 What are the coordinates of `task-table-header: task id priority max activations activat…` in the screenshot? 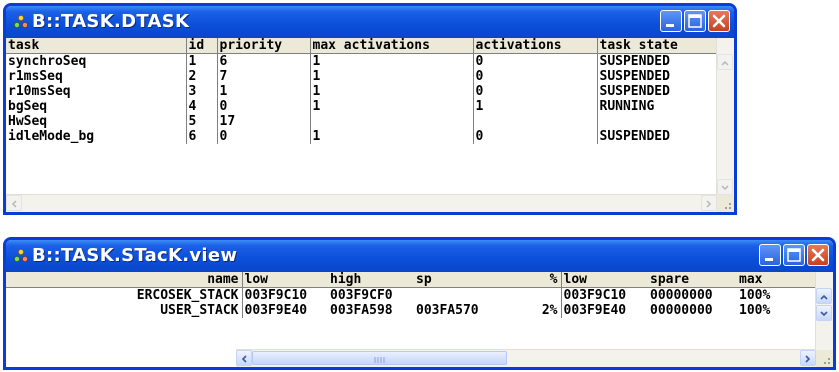 It's located at (361, 46).